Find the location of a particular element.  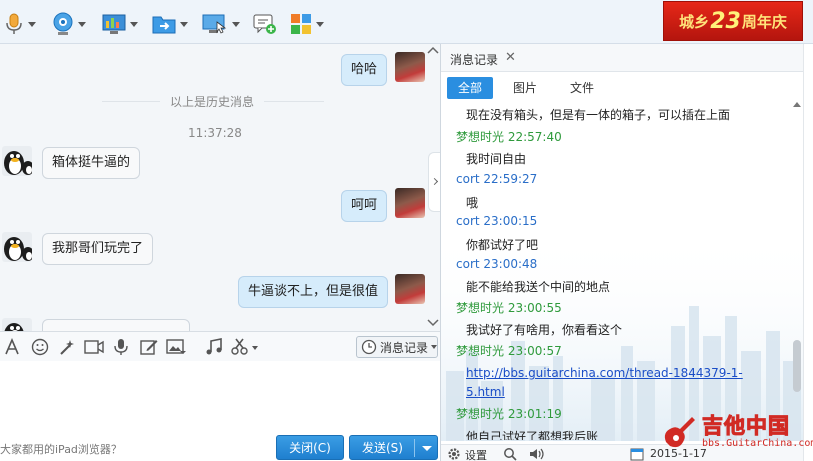

message-bubble-received: 箱体挺牛逼的 is located at coordinates (91, 163).